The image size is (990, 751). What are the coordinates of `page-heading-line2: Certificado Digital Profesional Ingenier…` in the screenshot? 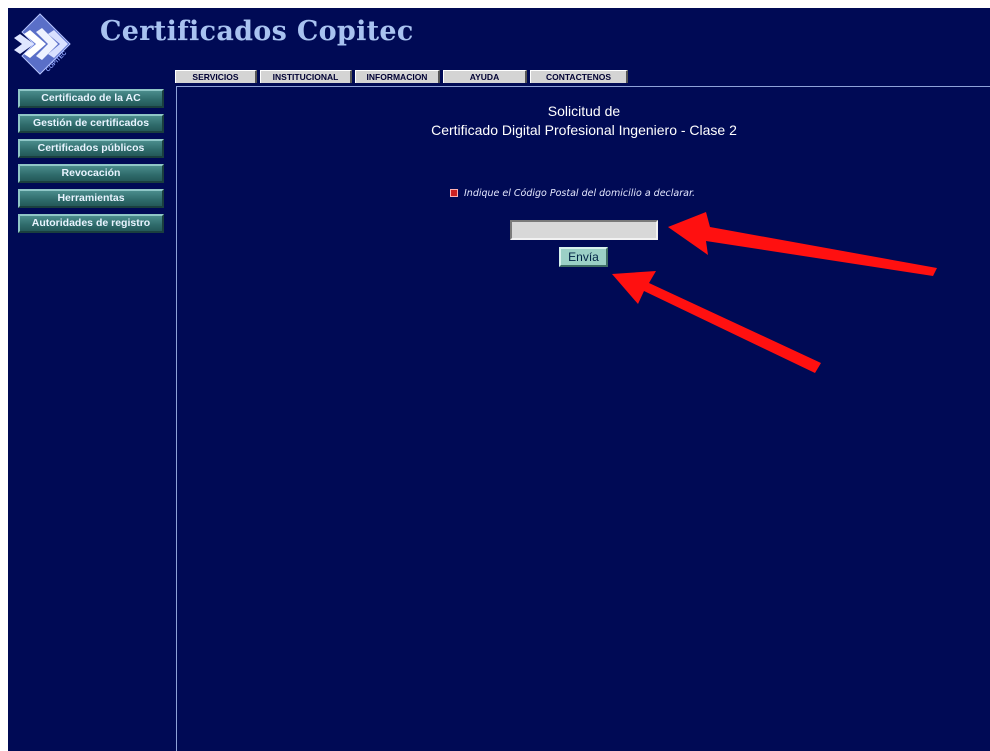 It's located at (584, 130).